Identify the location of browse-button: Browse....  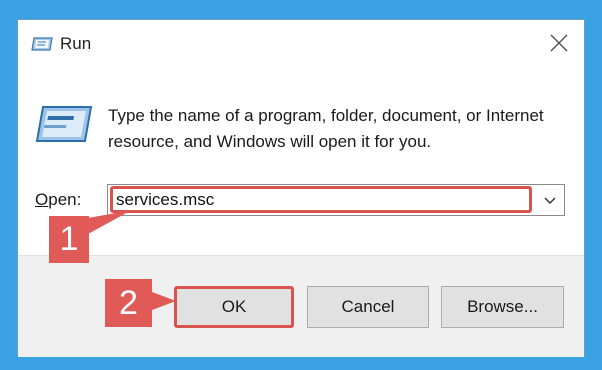
(502, 307).